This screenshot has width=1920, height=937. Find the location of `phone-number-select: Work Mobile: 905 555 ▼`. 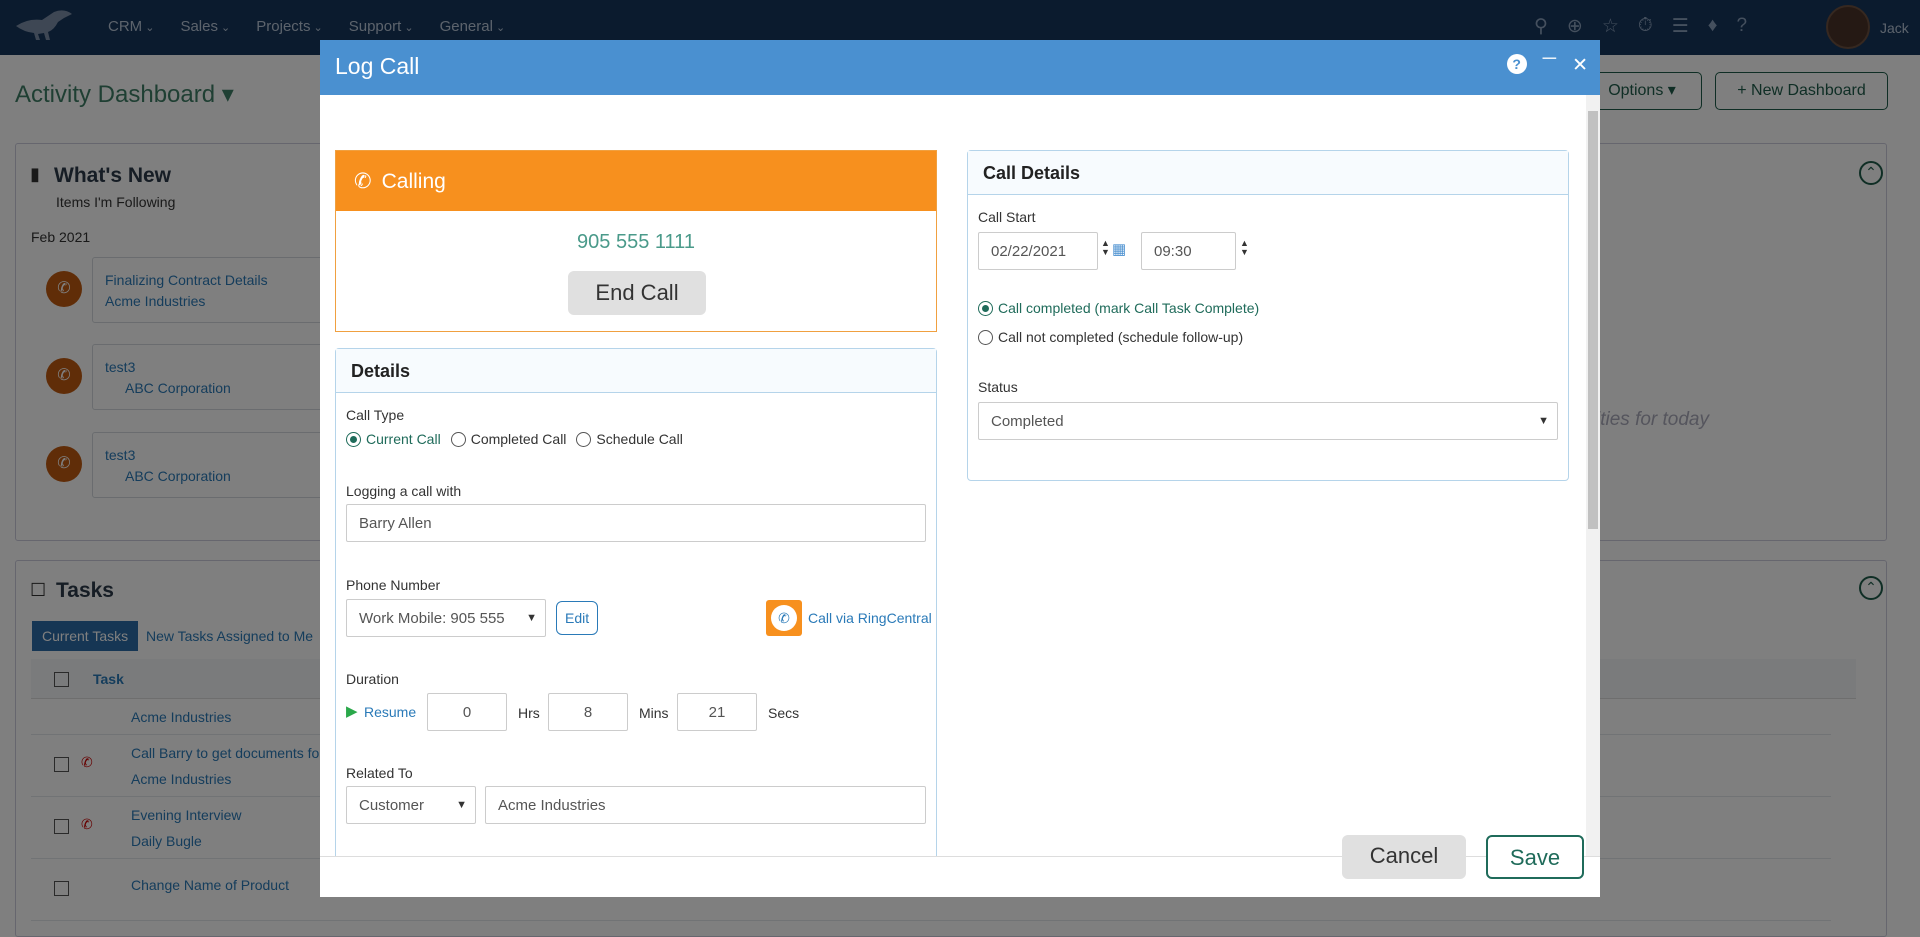

phone-number-select: Work Mobile: 905 555 ▼ is located at coordinates (446, 618).